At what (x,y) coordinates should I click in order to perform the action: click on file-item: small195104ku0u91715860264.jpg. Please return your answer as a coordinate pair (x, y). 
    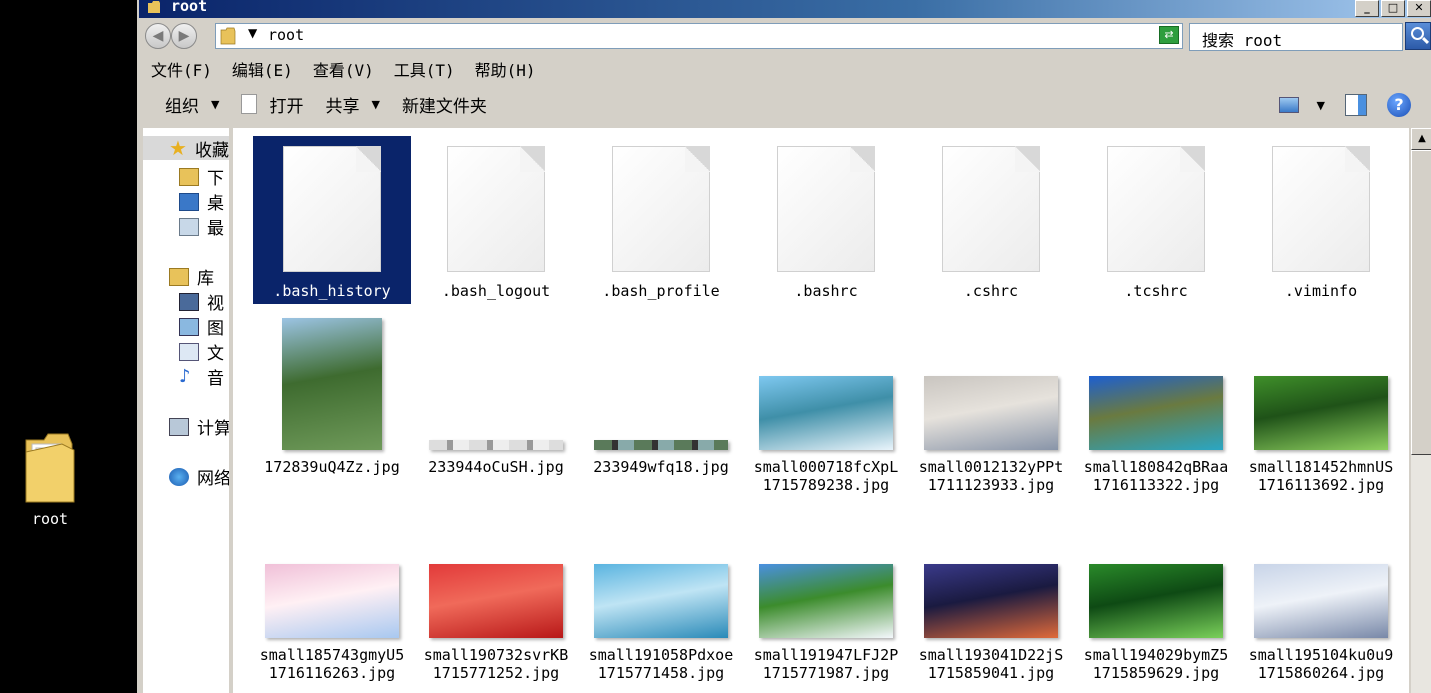
    Looking at the image, I should click on (1321, 592).